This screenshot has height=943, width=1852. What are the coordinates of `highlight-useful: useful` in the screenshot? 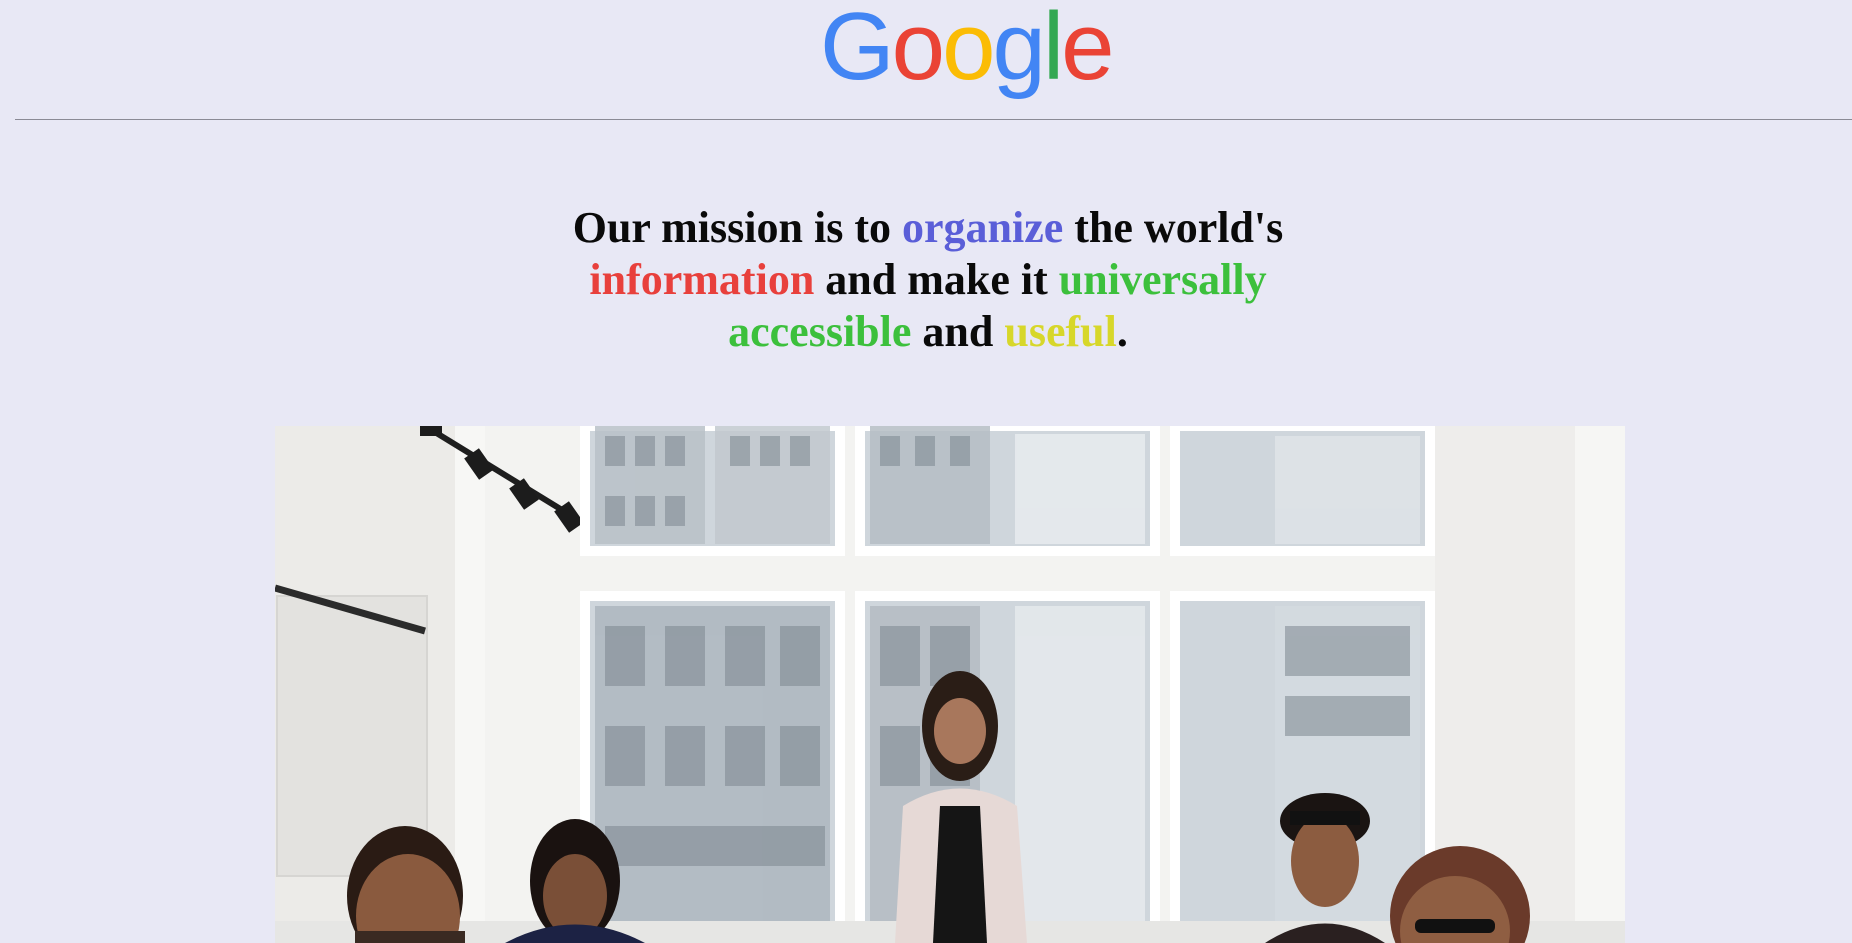 It's located at (1060, 331).